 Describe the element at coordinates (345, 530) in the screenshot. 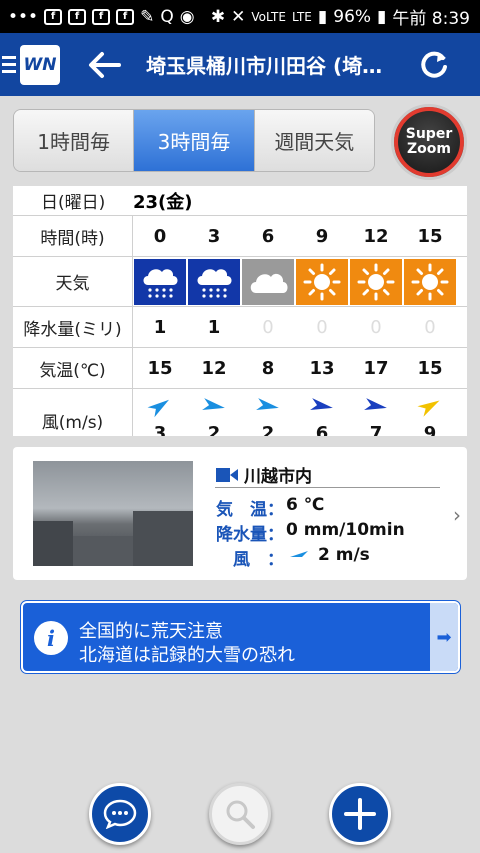

I see `camera-precip-value: 0 mm/10min` at that location.